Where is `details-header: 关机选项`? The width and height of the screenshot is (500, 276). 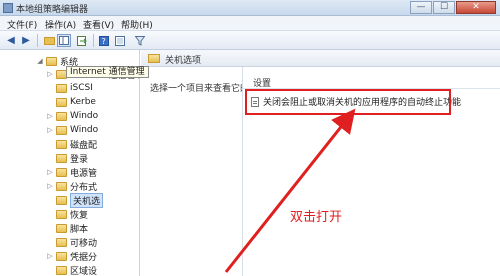
details-header: 关机选项 is located at coordinates (320, 58).